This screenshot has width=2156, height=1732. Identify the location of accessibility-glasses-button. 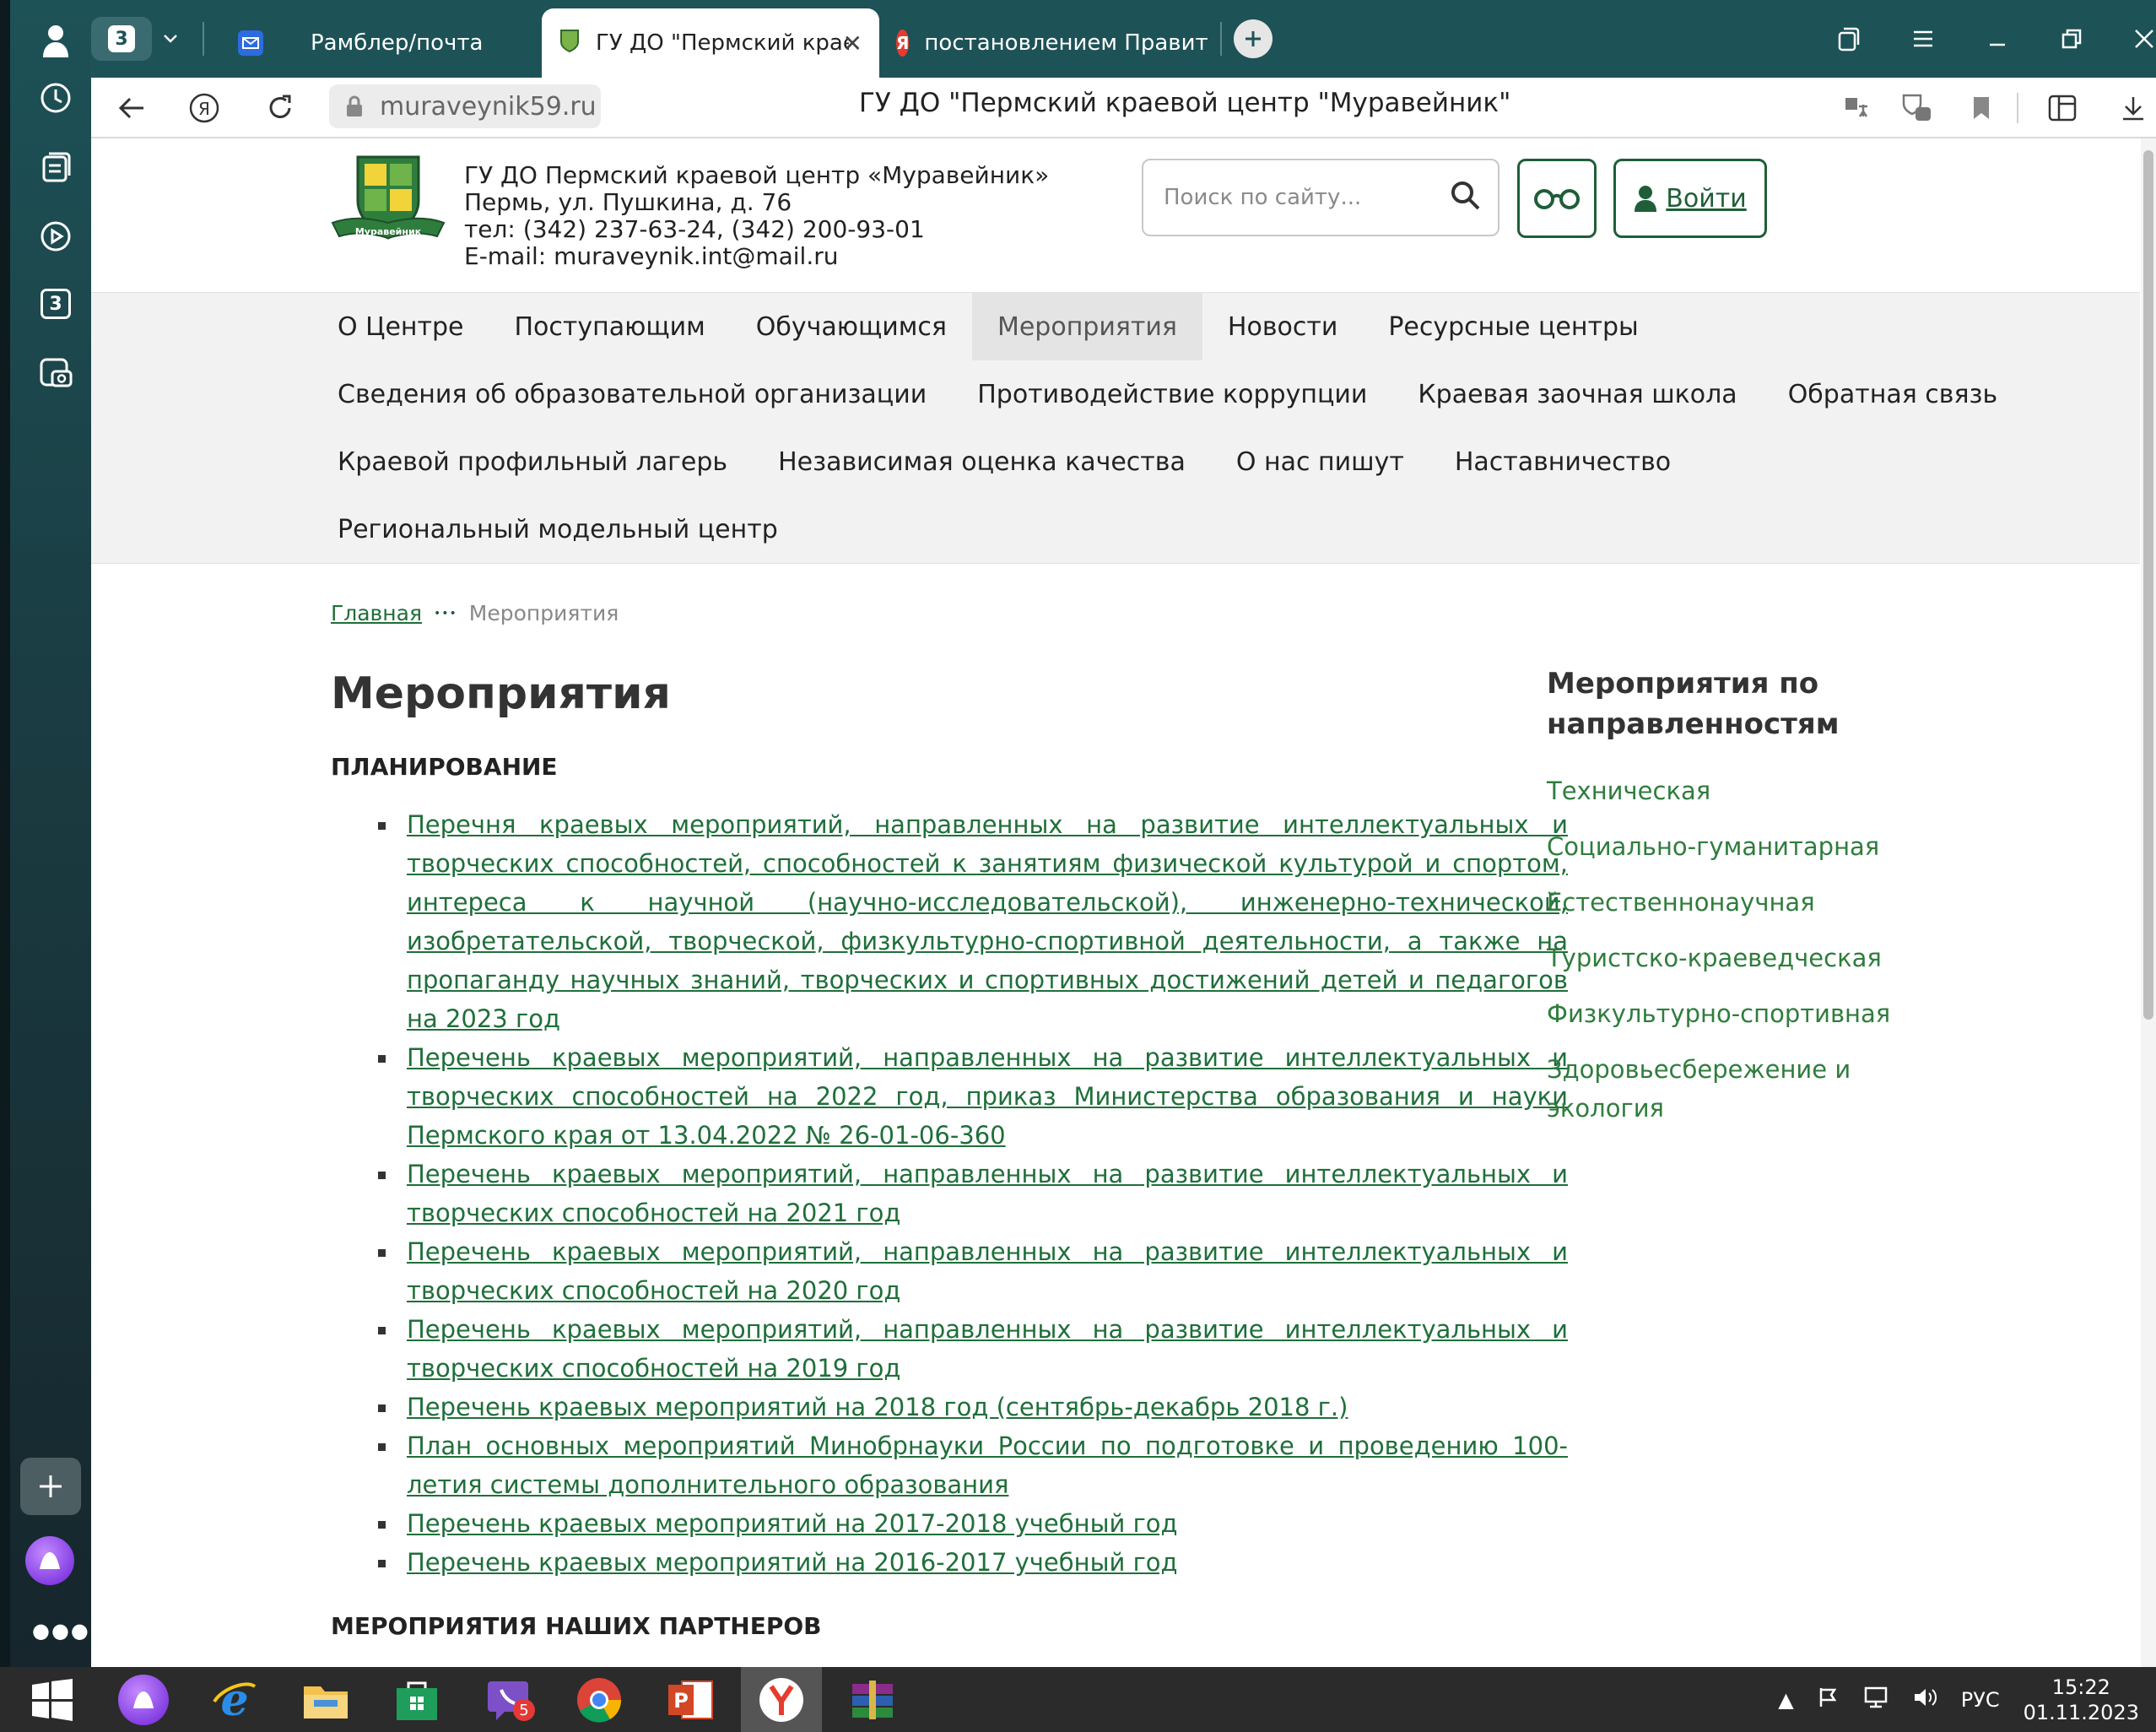
(1557, 198).